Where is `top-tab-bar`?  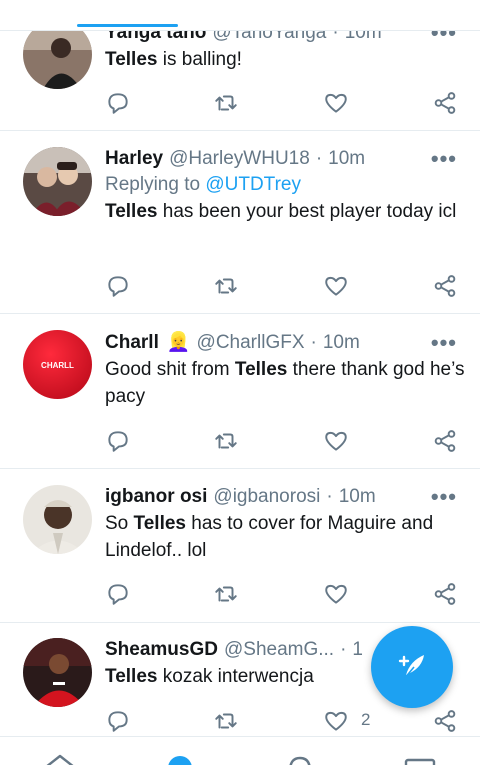 top-tab-bar is located at coordinates (240, 15).